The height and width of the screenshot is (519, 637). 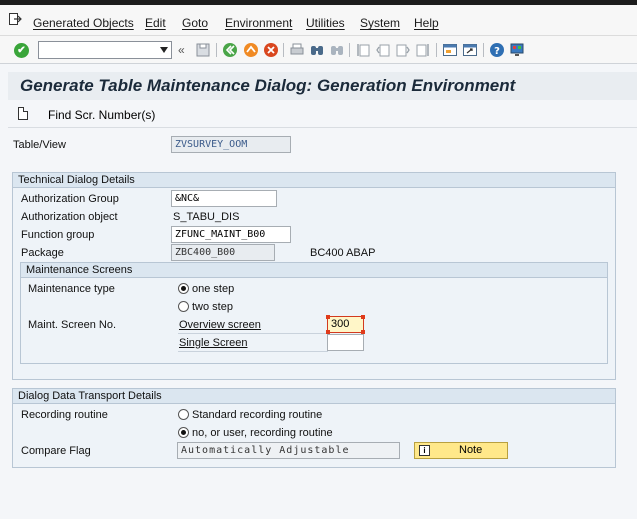 I want to click on help-icon: ?, so click(x=497, y=50).